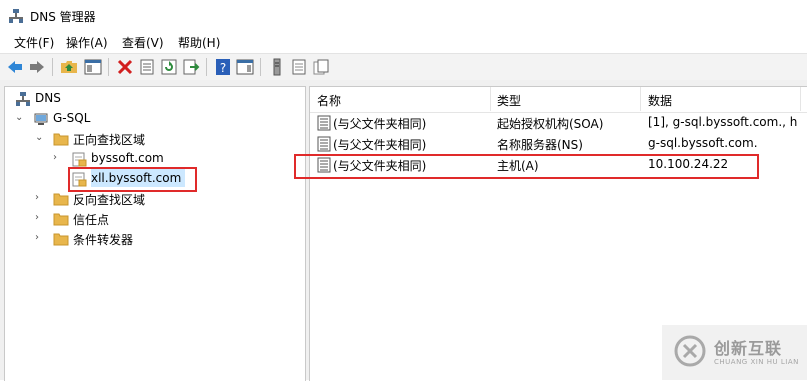 This screenshot has height=381, width=807. What do you see at coordinates (245, 67) in the screenshot?
I see `show-action-pane-icon` at bounding box center [245, 67].